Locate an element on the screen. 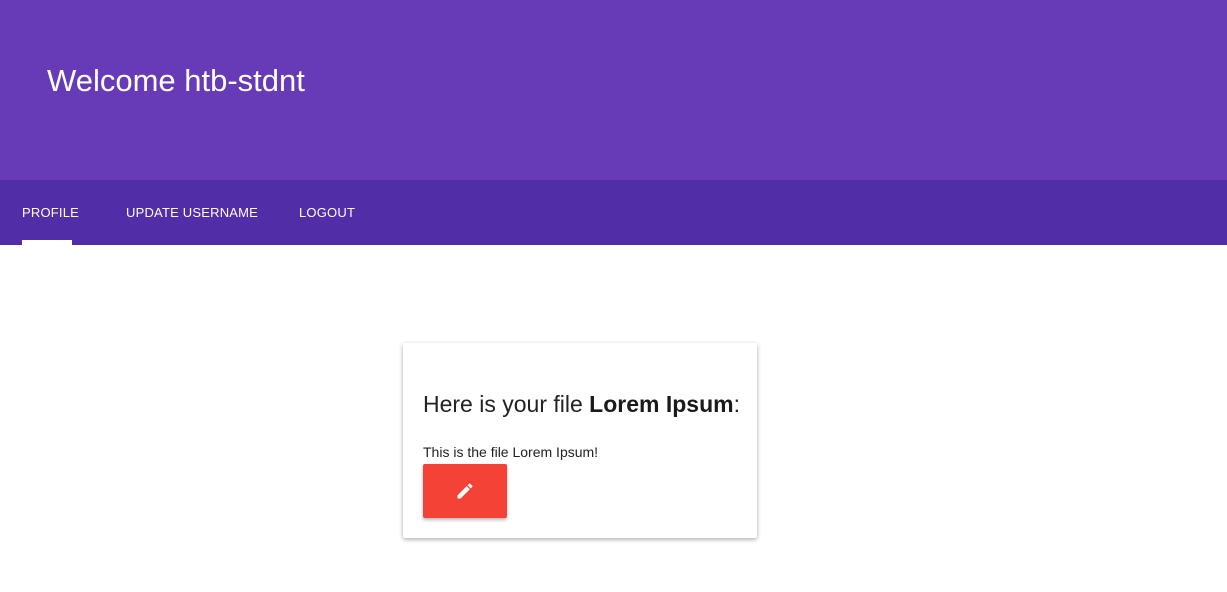 The width and height of the screenshot is (1227, 592). pencil-icon is located at coordinates (465, 491).